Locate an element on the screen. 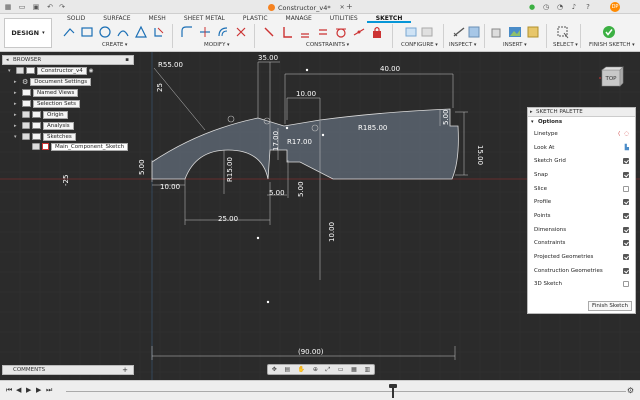 This screenshot has height=400, width=640. timeline-settings-icon: ⚙ is located at coordinates (630, 390).